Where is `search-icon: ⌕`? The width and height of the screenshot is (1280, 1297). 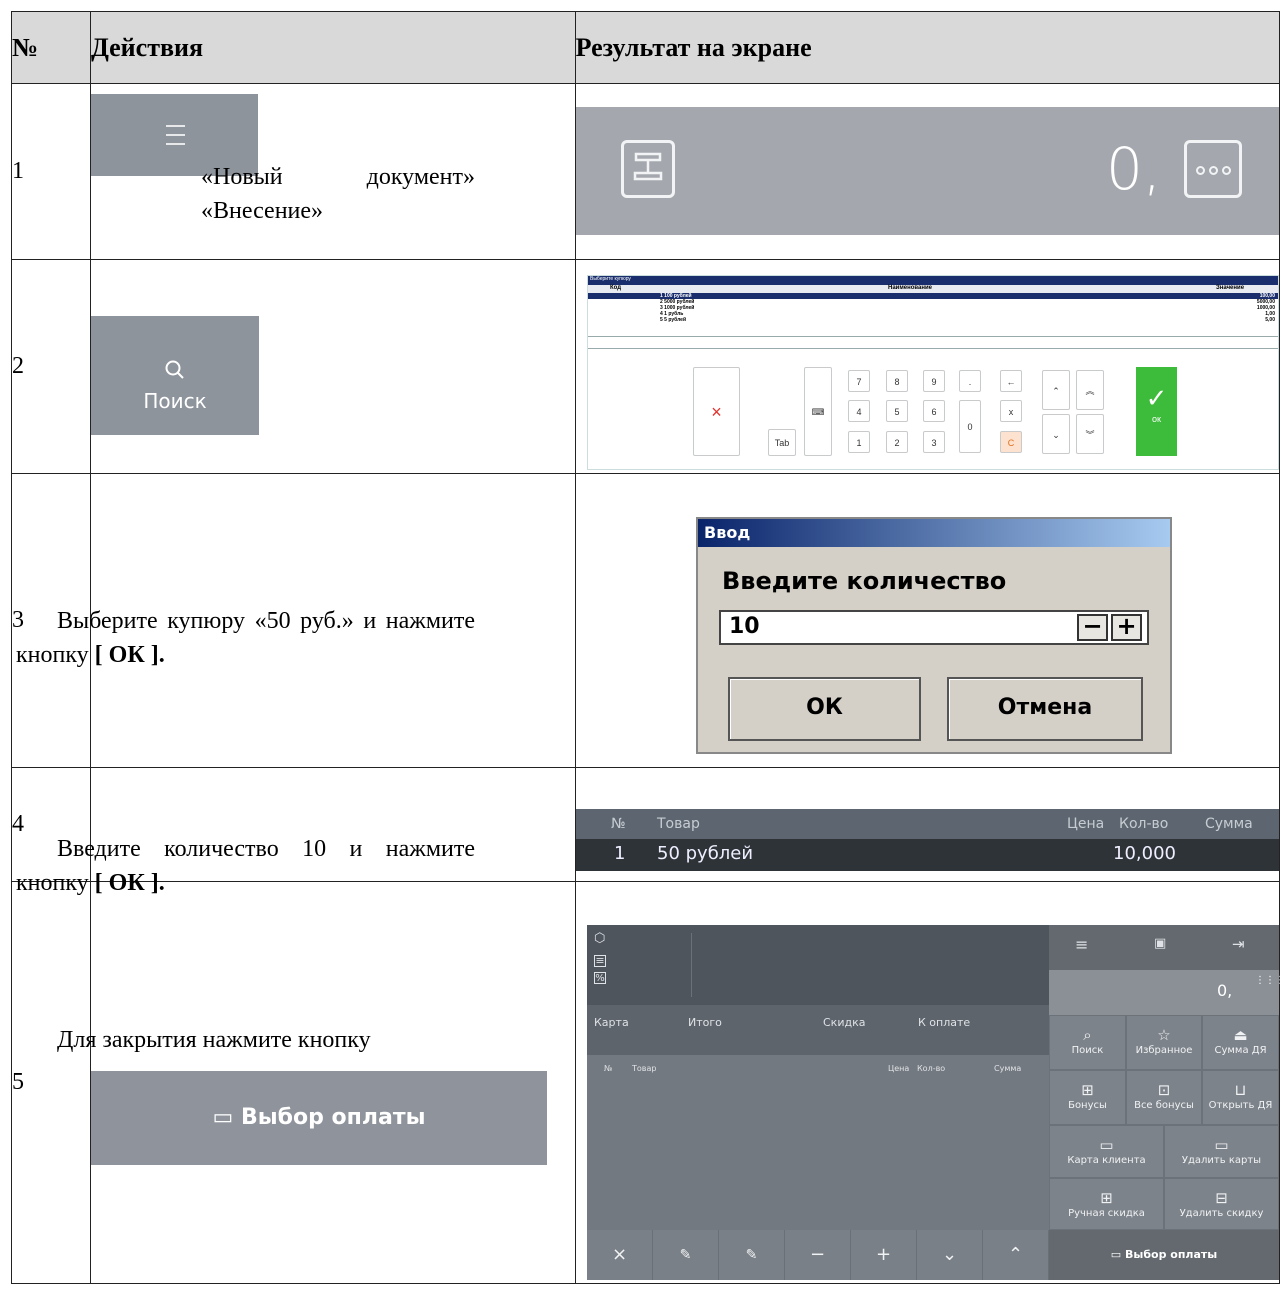 search-icon: ⌕ is located at coordinates (1087, 1035).